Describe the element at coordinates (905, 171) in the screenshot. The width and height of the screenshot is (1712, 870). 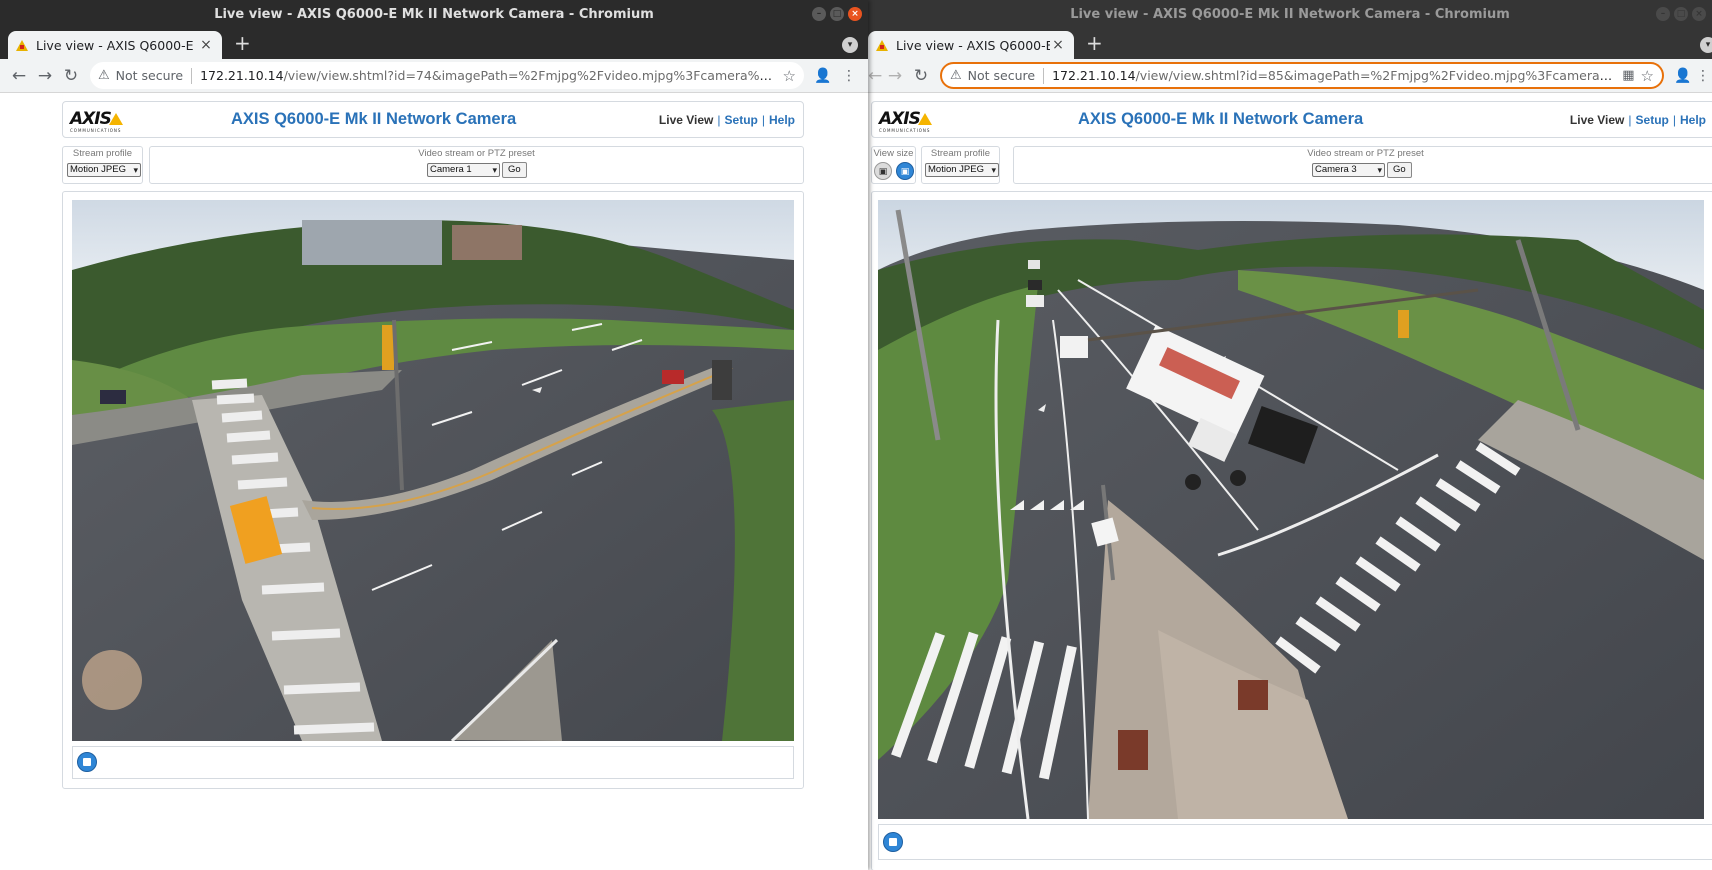
I see `full-size-icon: ▣` at that location.